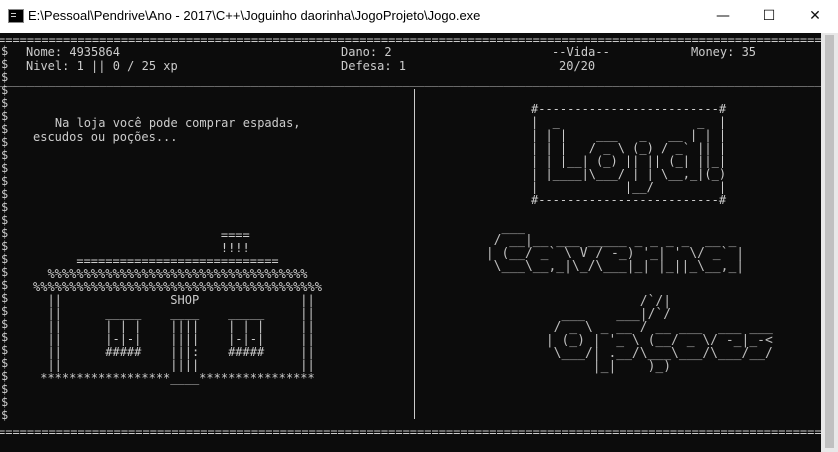 Image resolution: width=838 pixels, height=452 pixels. I want to click on player-name: Nome: 4935864, so click(73, 52).